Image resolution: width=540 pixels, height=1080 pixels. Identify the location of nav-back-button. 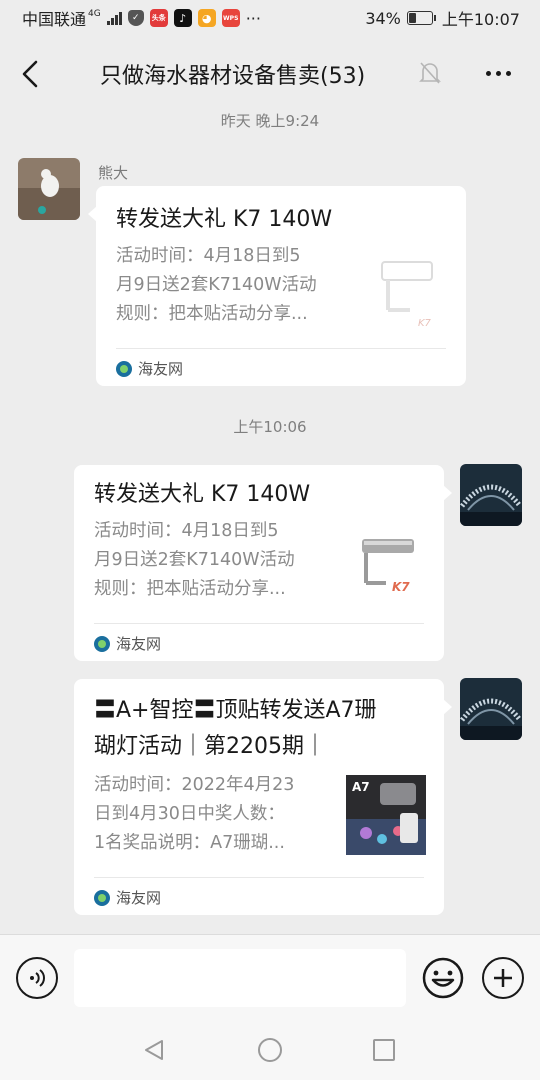
(154, 1050).